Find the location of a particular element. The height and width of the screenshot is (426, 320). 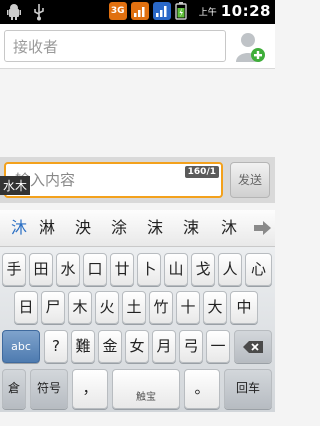

compose-bar: 输入内容 160/1 发送 is located at coordinates (137, 180).